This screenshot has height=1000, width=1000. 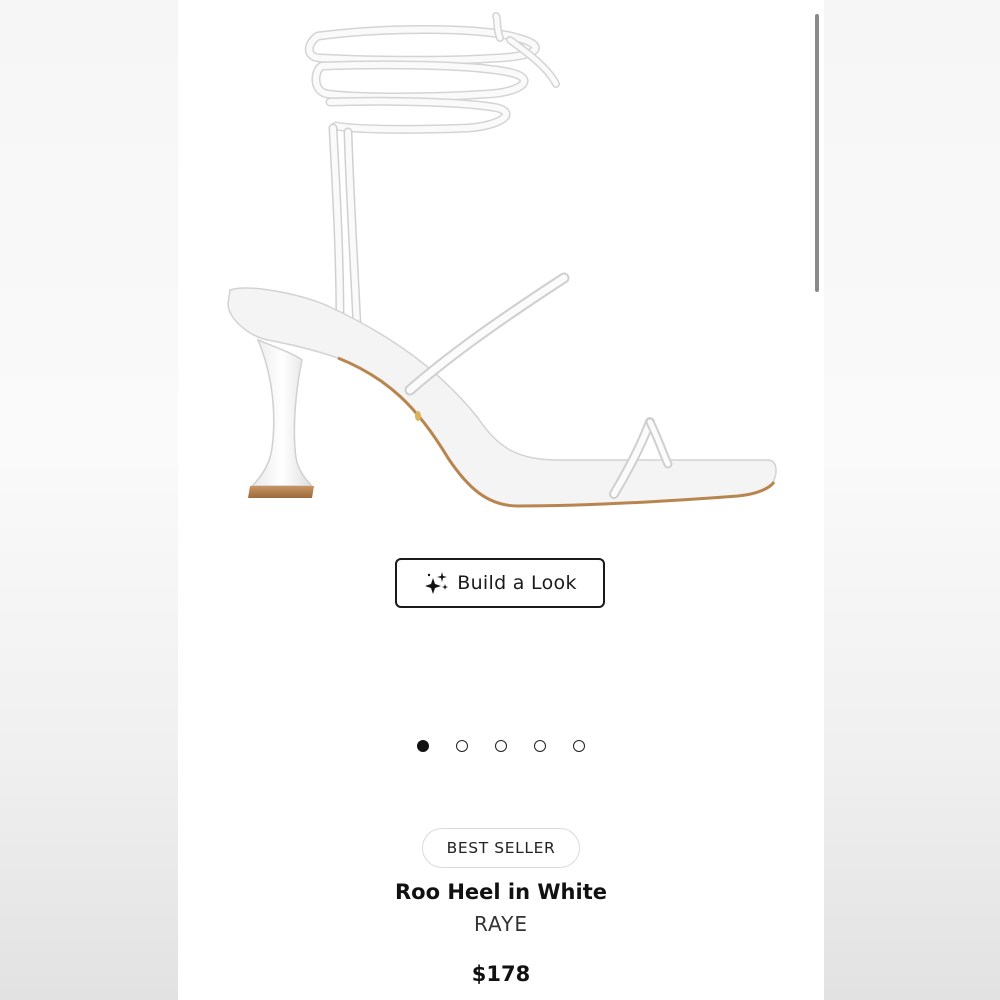 I want to click on product-brand: RAYE, so click(x=501, y=924).